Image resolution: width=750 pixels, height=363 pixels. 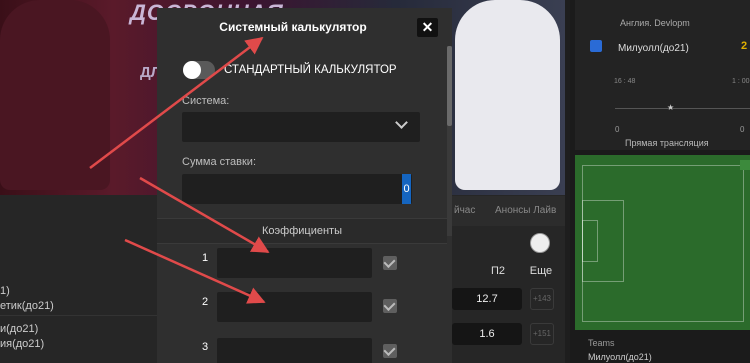 What do you see at coordinates (542, 299) in the screenshot?
I see `more-markets-button: +143` at bounding box center [542, 299].